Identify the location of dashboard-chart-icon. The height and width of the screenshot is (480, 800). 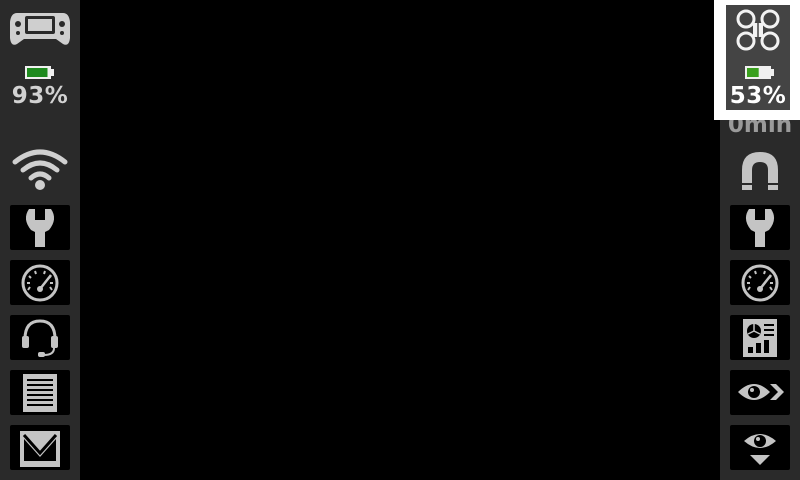
(760, 338).